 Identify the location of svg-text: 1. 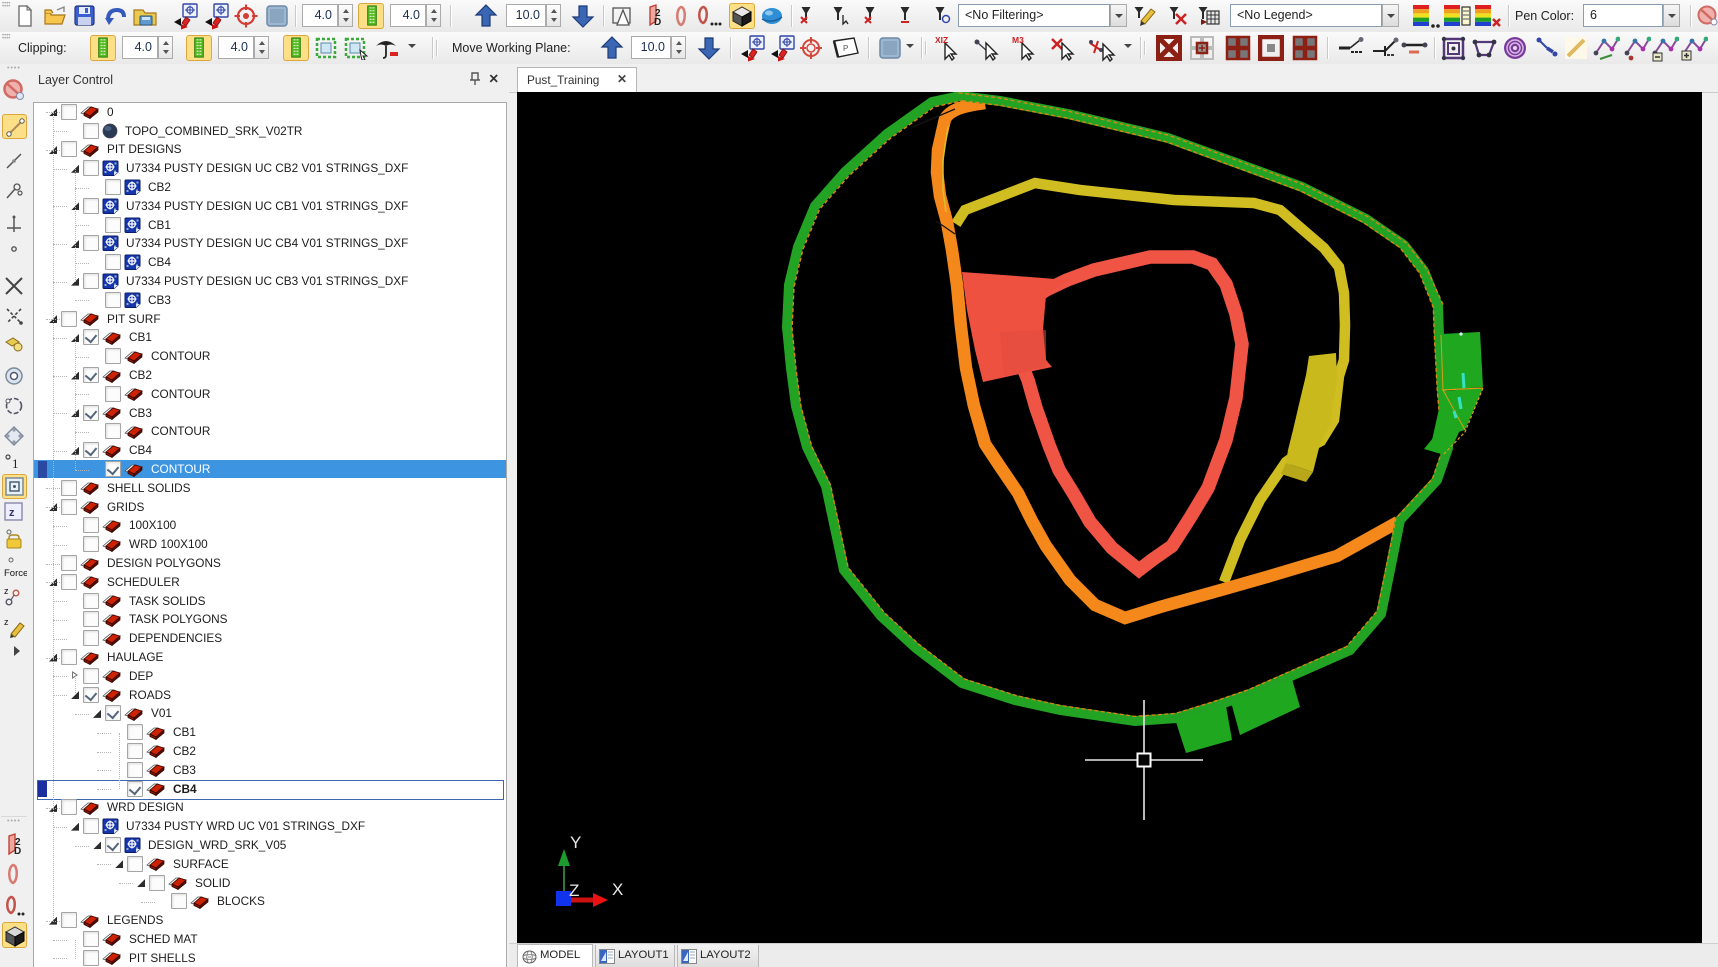
(15, 463).